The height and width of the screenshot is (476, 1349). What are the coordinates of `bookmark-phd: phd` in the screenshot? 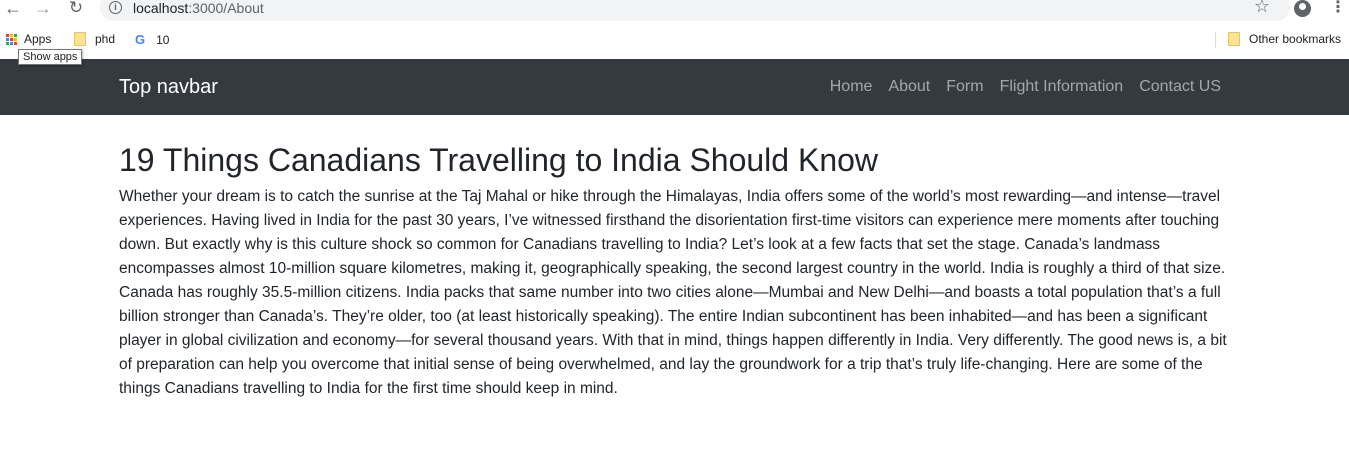 It's located at (94, 39).